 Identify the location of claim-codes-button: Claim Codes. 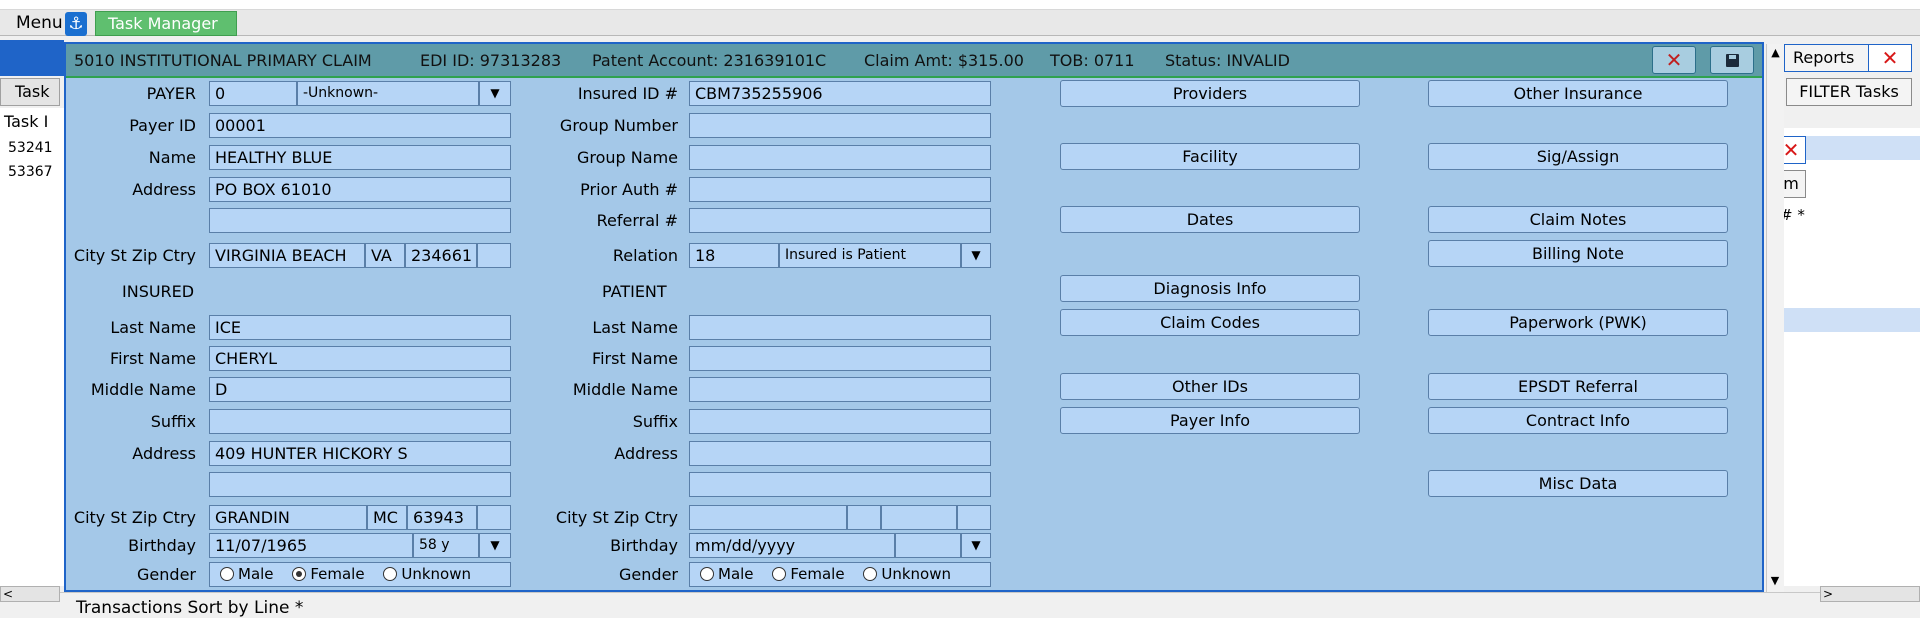
(1210, 322).